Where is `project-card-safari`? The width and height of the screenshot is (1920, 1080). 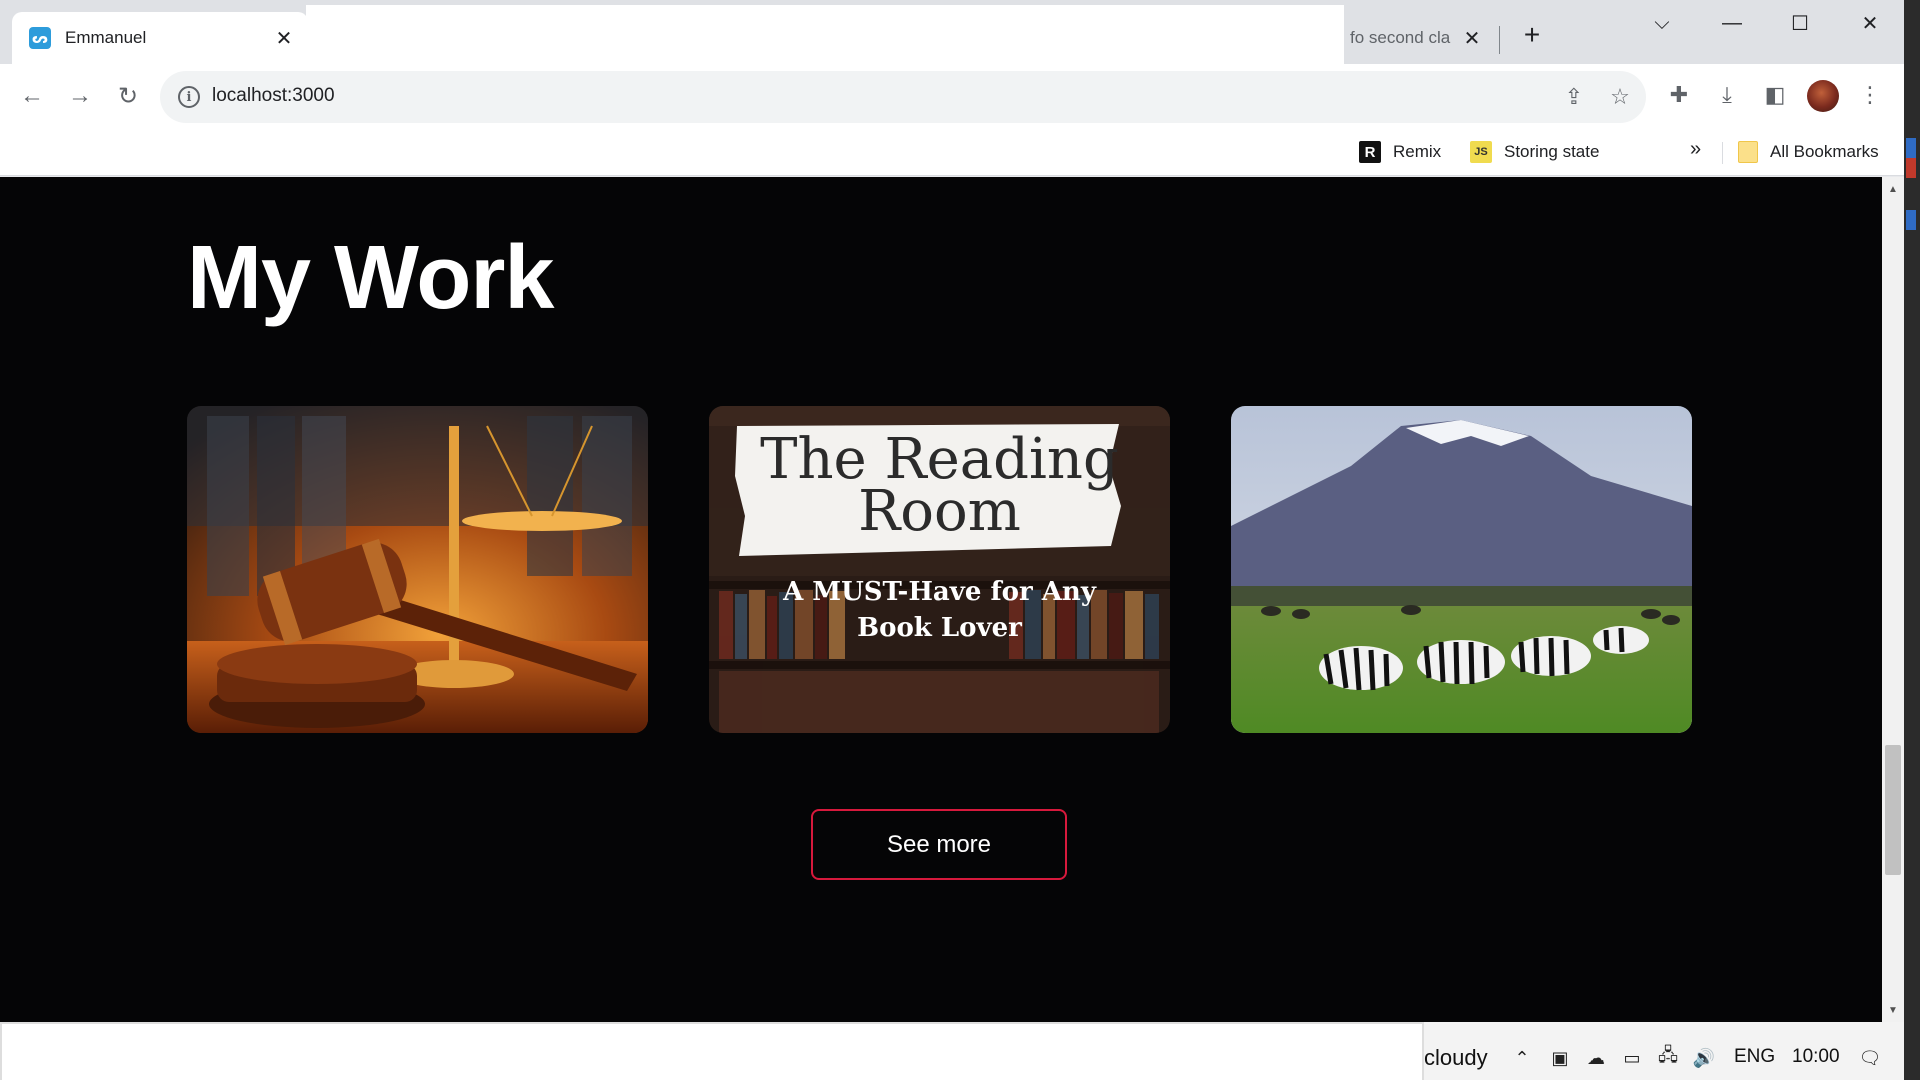
project-card-safari is located at coordinates (1461, 569).